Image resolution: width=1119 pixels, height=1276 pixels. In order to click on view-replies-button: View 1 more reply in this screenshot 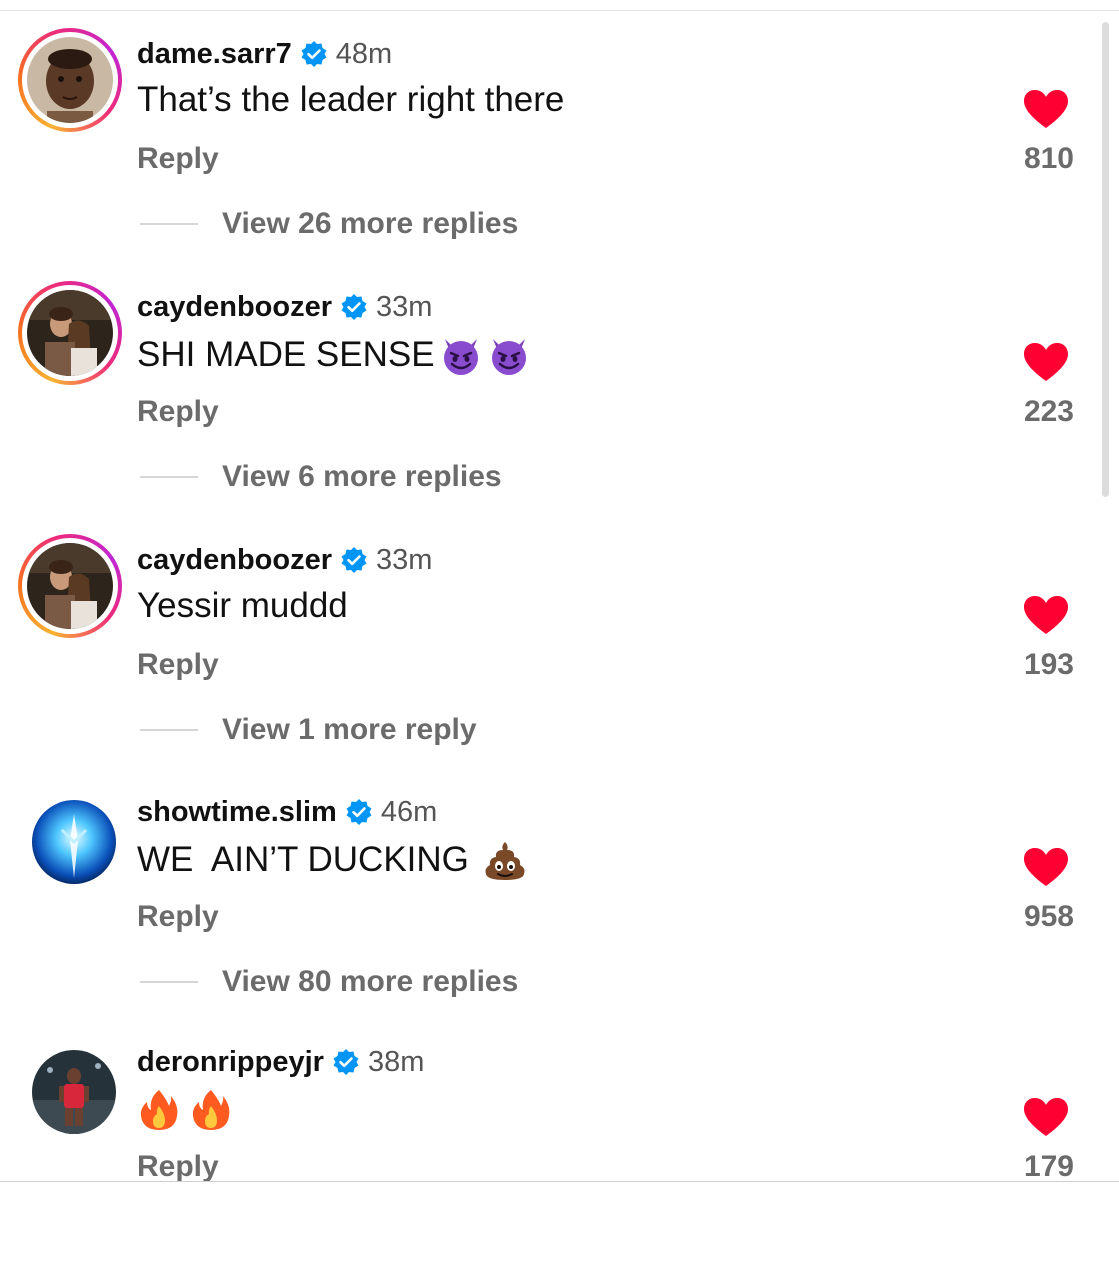, I will do `click(308, 730)`.